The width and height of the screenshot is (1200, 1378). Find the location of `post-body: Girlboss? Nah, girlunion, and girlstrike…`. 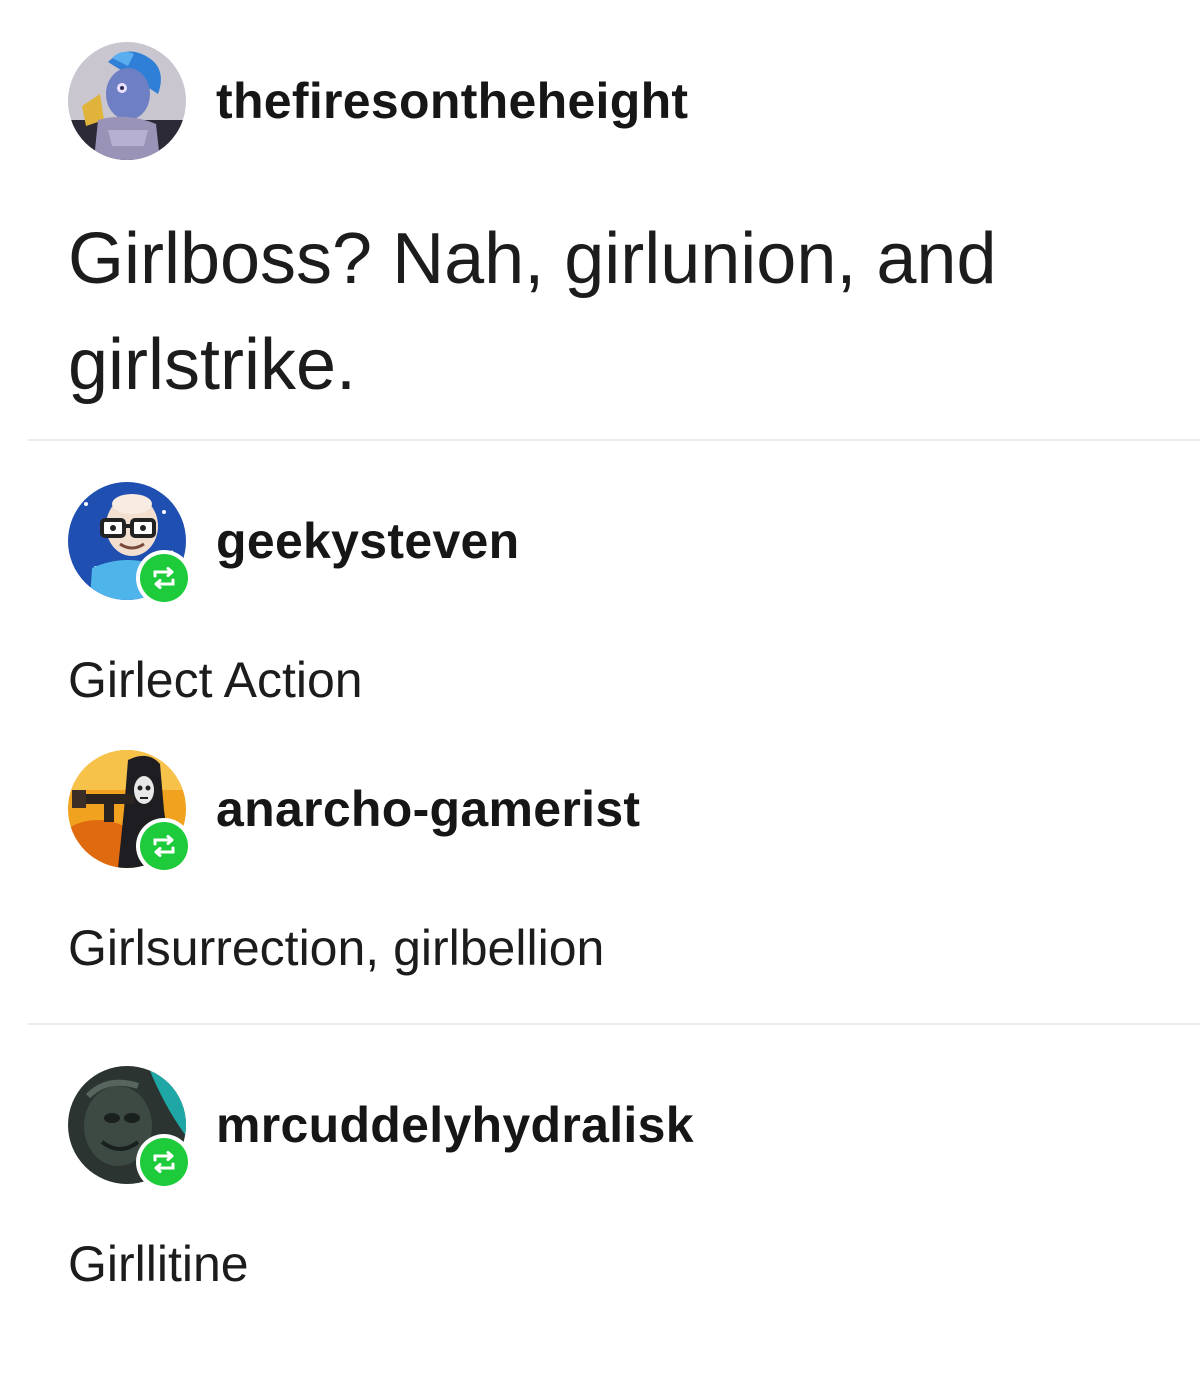

post-body: Girlboss? Nah, girlunion, and girlstrike… is located at coordinates (532, 312).